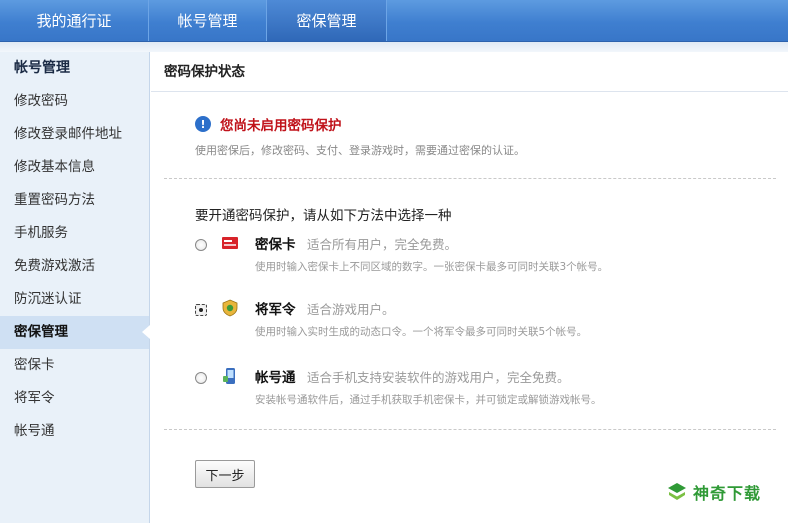 Image resolution: width=788 pixels, height=523 pixels. I want to click on choose-method-text: 要开通密码保护，请从如下方法中选择一种, so click(323, 216).